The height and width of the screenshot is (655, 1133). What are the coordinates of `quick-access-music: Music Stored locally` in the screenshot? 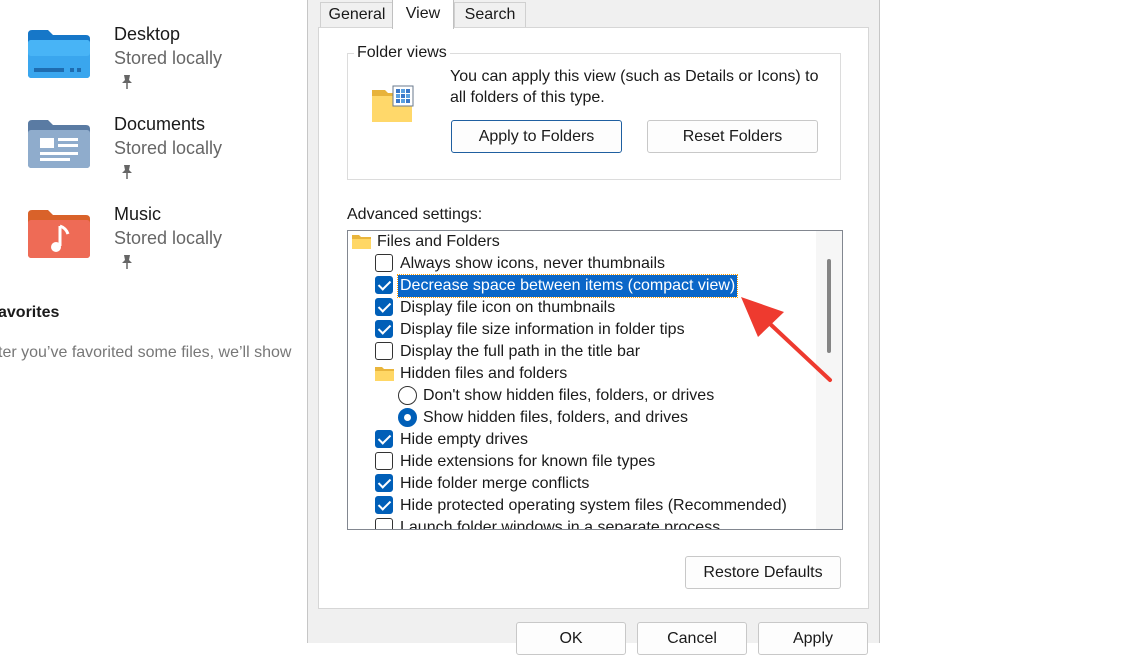 It's located at (166, 244).